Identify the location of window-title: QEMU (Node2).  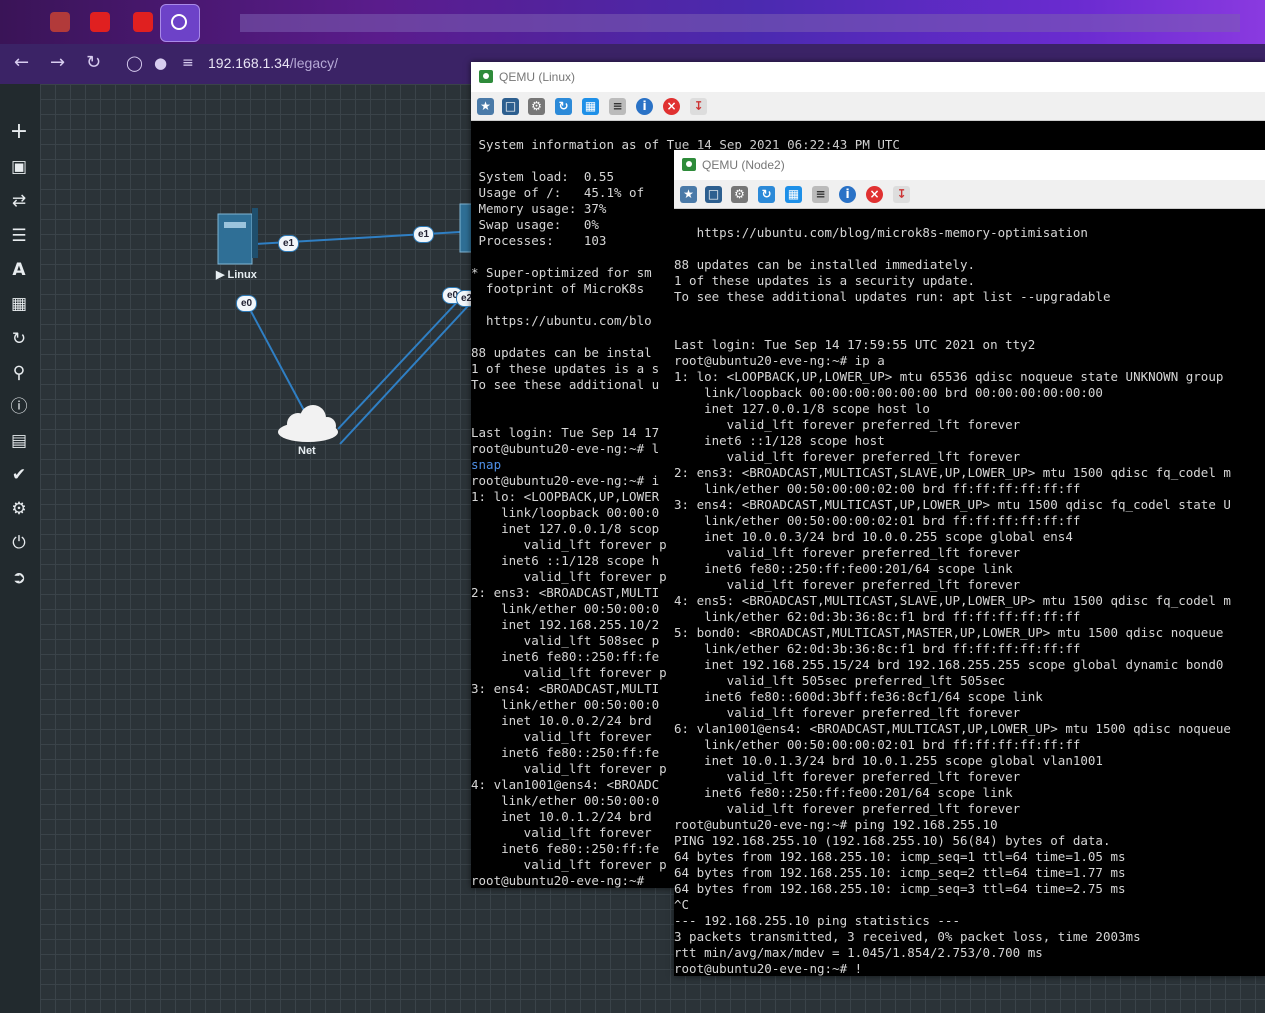
(743, 165).